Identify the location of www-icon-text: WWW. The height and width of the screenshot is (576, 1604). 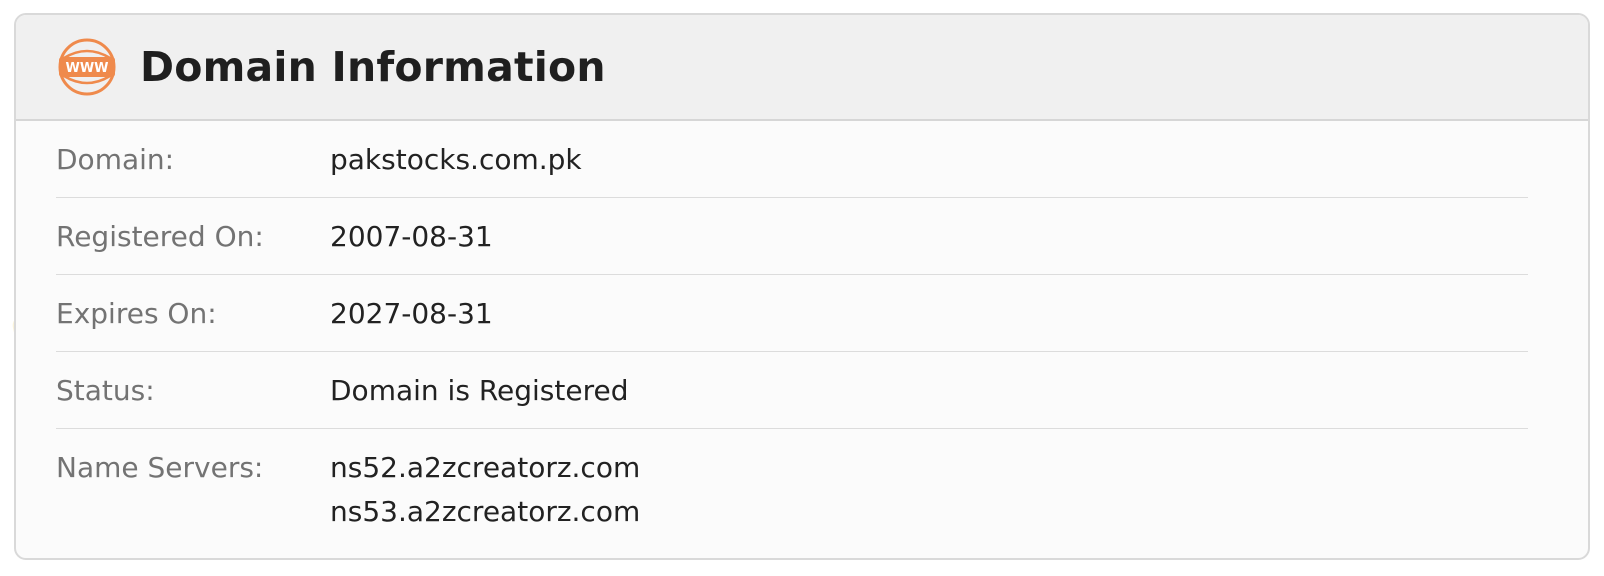
(86, 68).